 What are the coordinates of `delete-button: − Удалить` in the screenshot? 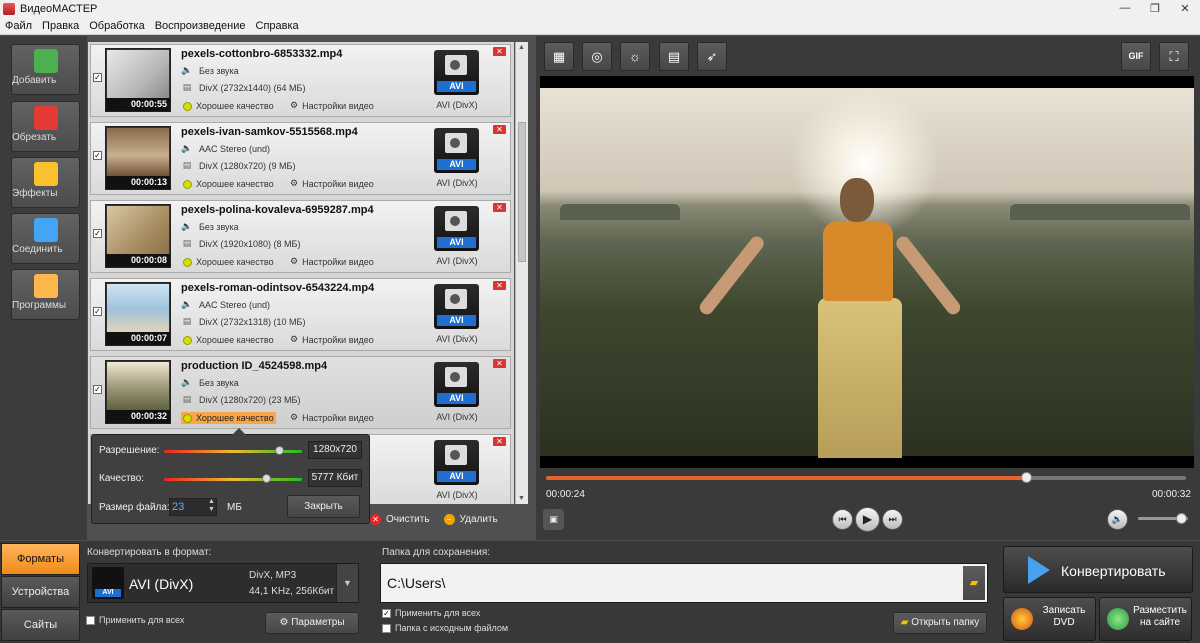 It's located at (470, 519).